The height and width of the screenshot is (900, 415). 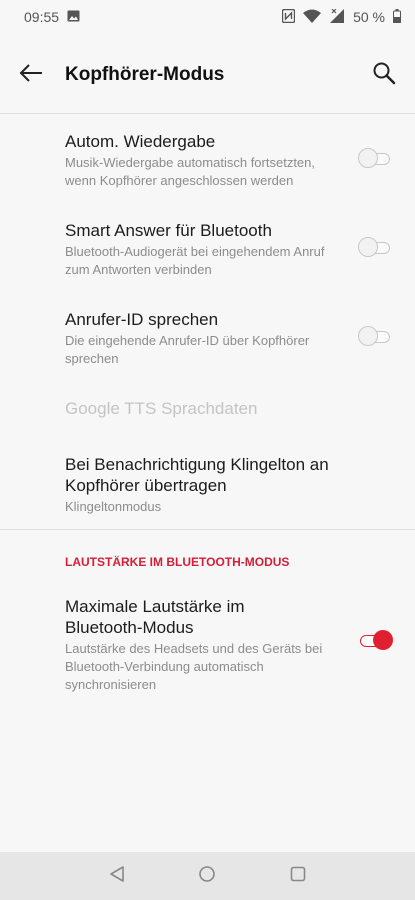 I want to click on app-bar: Kopfhörer-Modus, so click(x=207, y=74).